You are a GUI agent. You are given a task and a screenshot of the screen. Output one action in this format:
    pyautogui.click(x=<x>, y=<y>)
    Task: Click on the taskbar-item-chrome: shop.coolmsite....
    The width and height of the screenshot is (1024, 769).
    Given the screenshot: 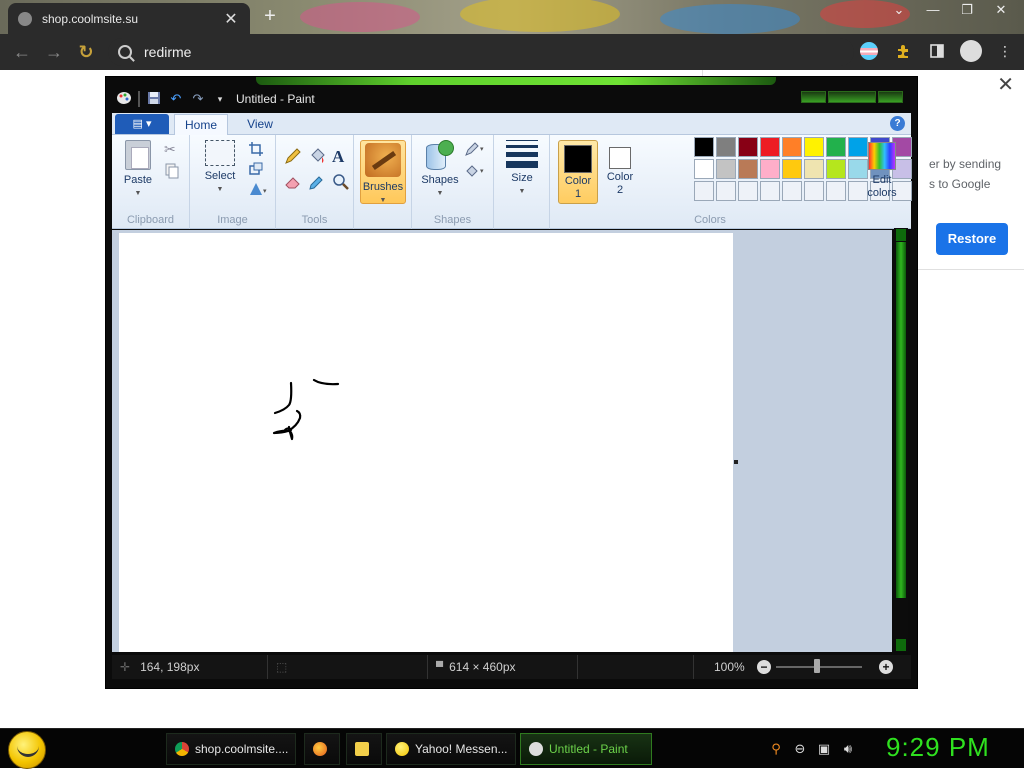 What is the action you would take?
    pyautogui.click(x=231, y=749)
    